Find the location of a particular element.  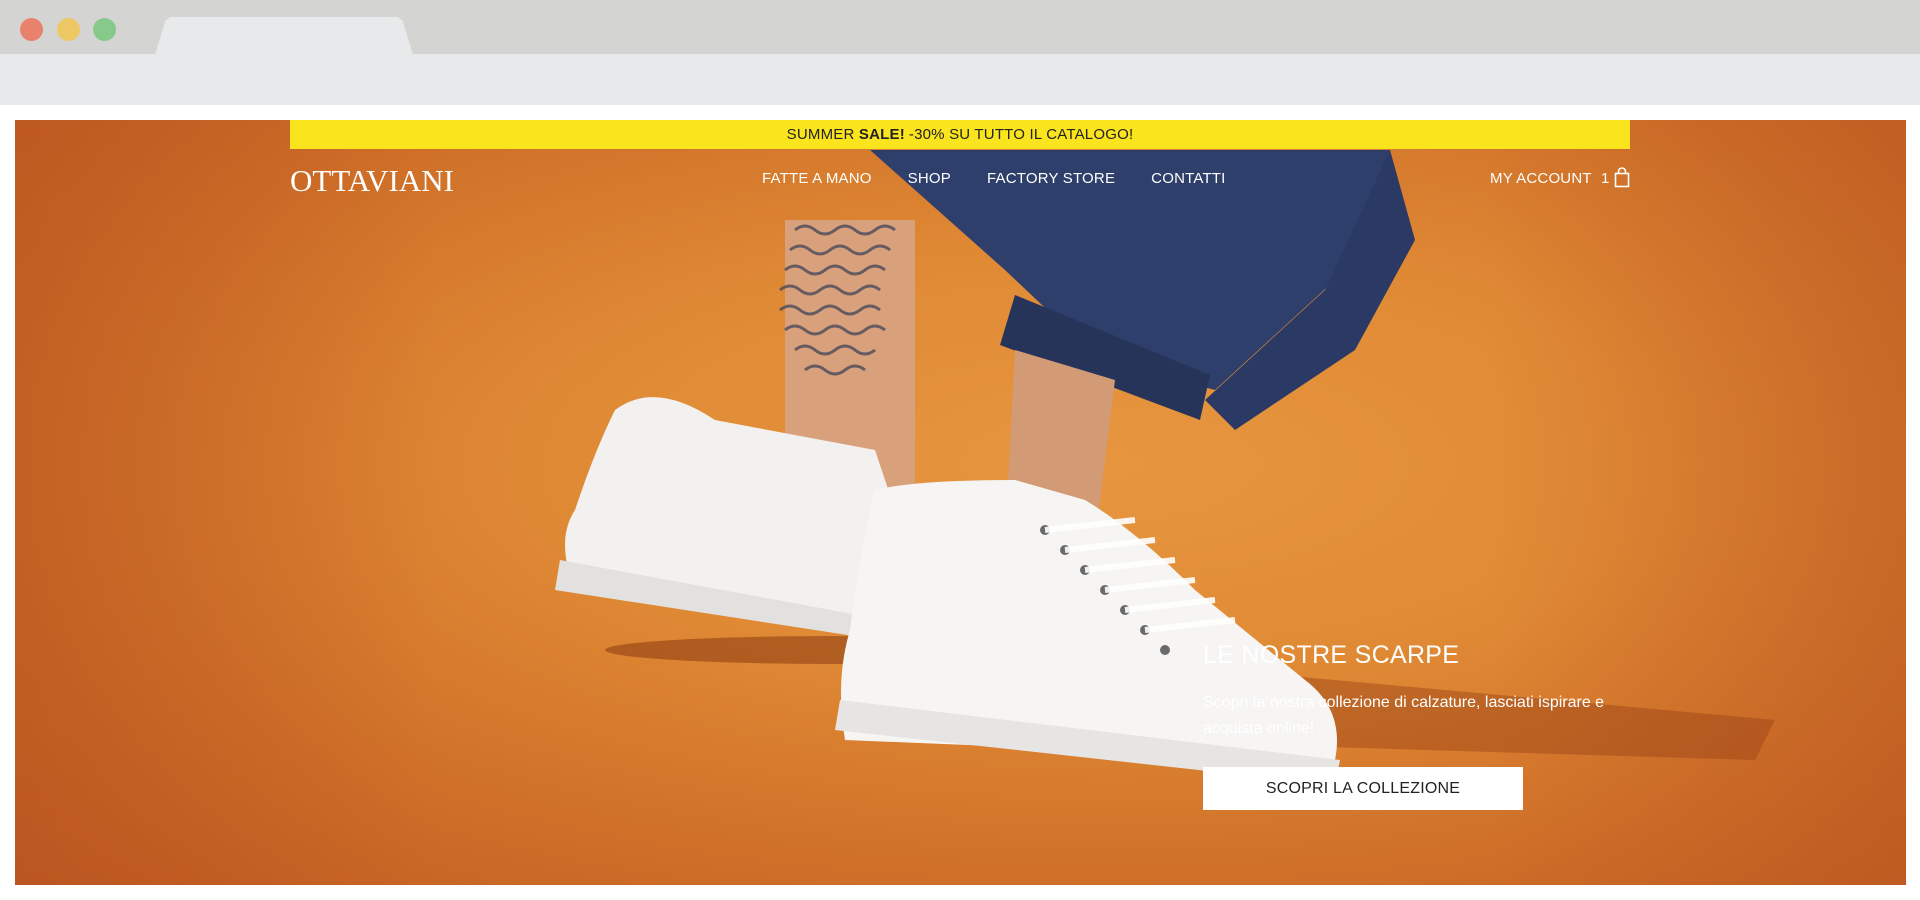

close-window-button is located at coordinates (31, 29).